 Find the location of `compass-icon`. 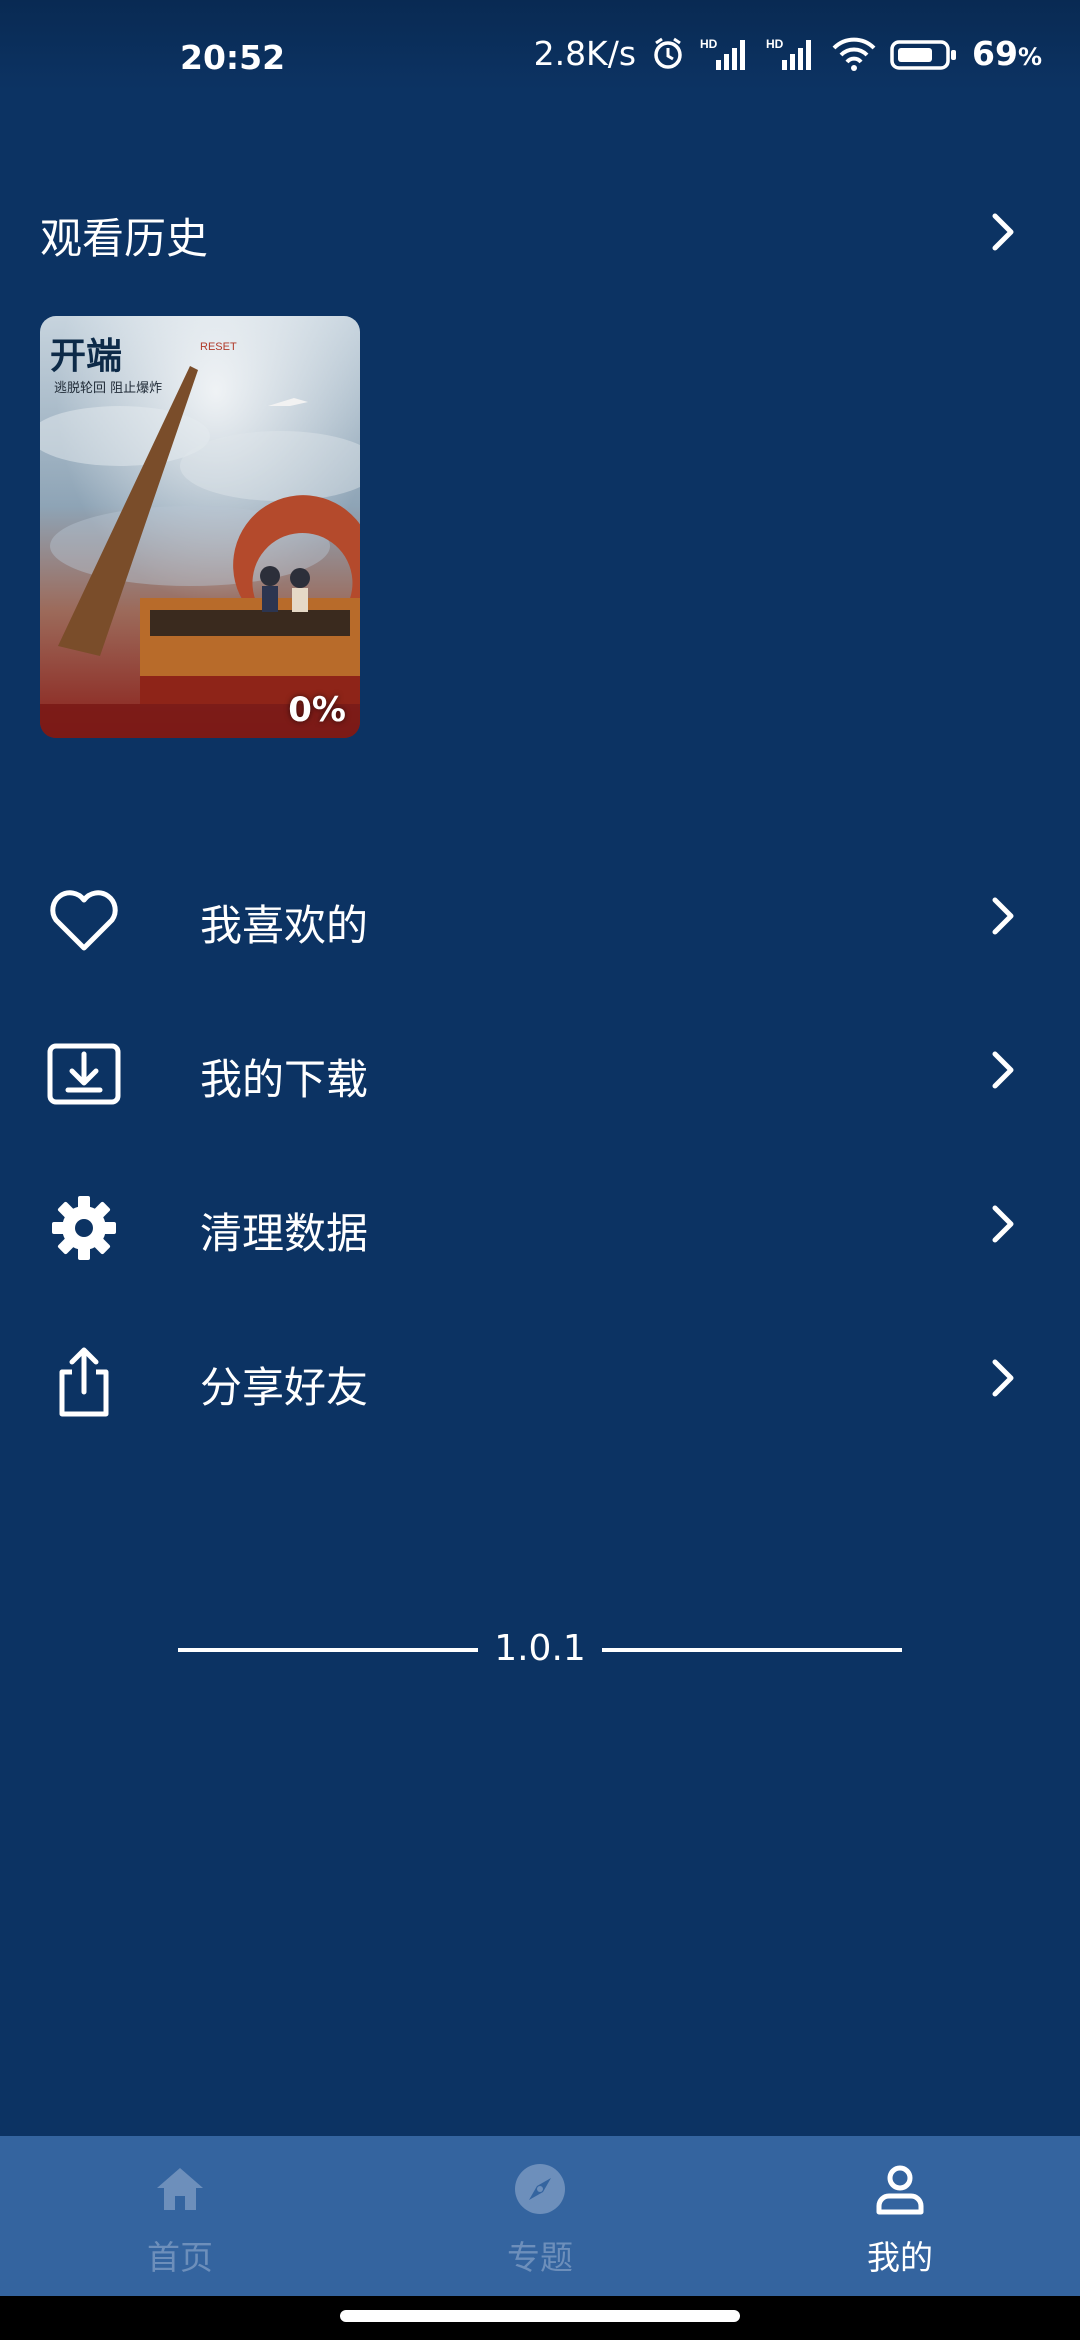

compass-icon is located at coordinates (540, 2189).